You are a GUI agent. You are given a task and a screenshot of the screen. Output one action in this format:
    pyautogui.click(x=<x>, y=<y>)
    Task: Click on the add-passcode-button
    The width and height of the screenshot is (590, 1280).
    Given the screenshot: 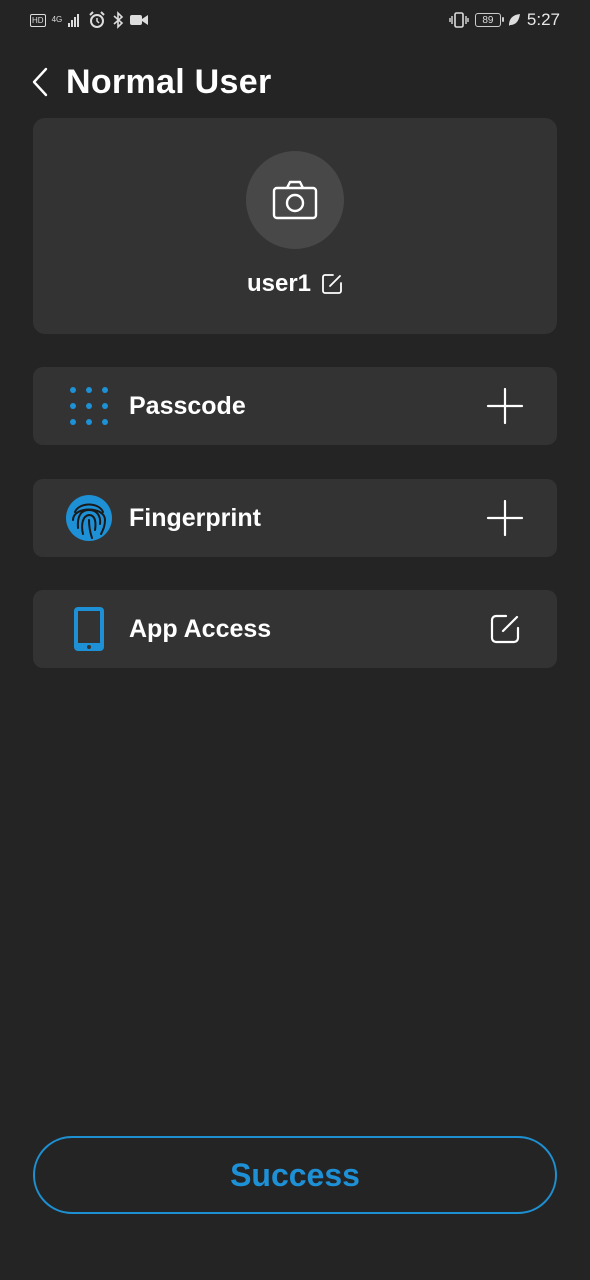 What is the action you would take?
    pyautogui.click(x=505, y=406)
    